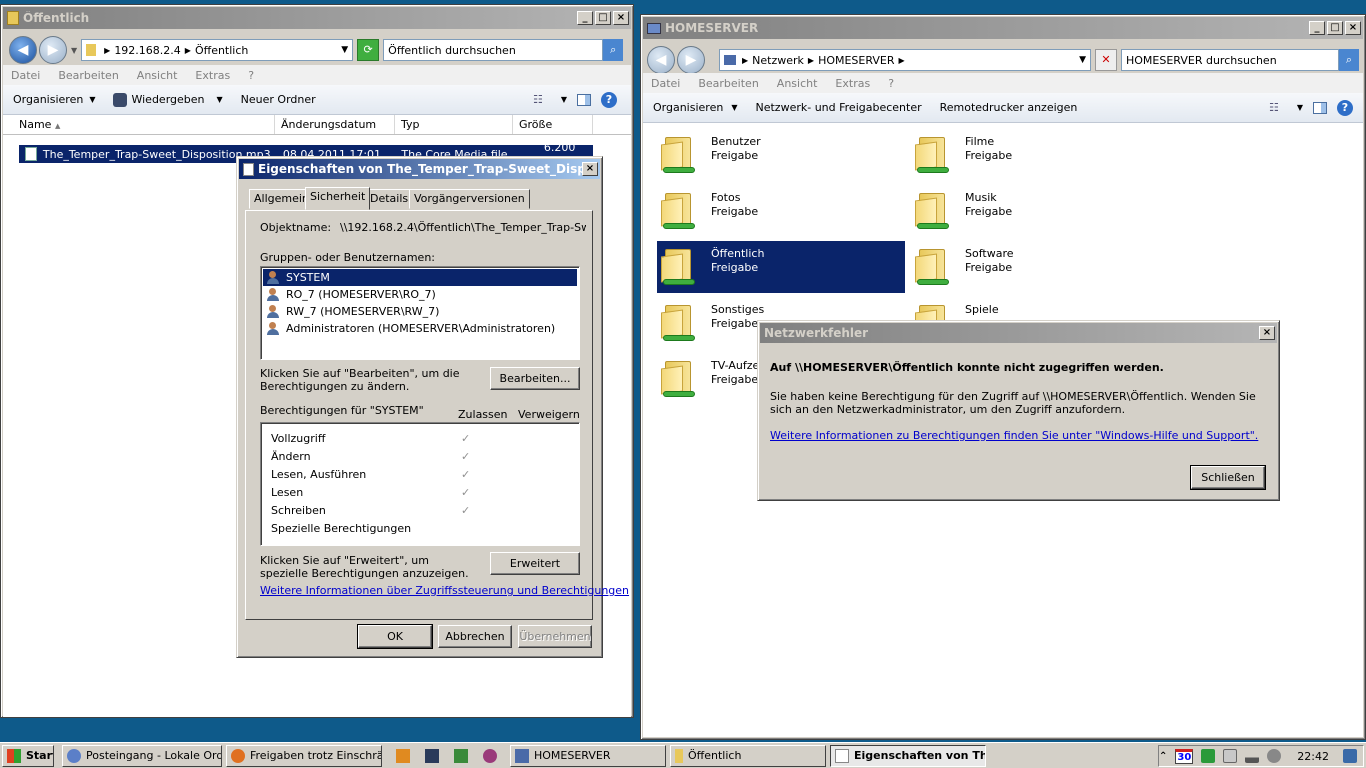  I want to click on share-item: Öffentlich Freigabe, so click(781, 267).